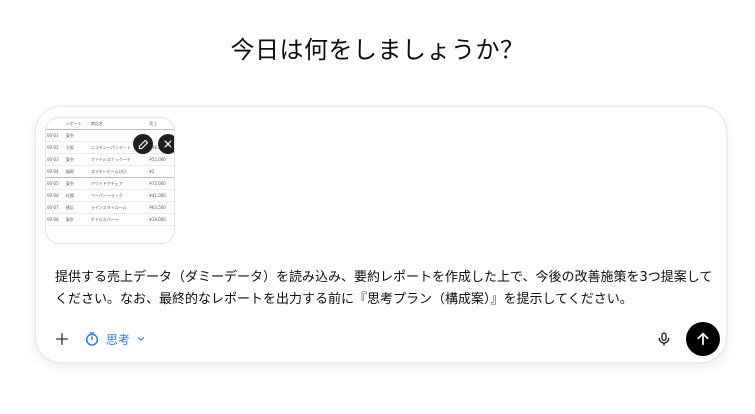 The height and width of the screenshot is (414, 755). I want to click on thumb-cell: 横浜, so click(77, 207).